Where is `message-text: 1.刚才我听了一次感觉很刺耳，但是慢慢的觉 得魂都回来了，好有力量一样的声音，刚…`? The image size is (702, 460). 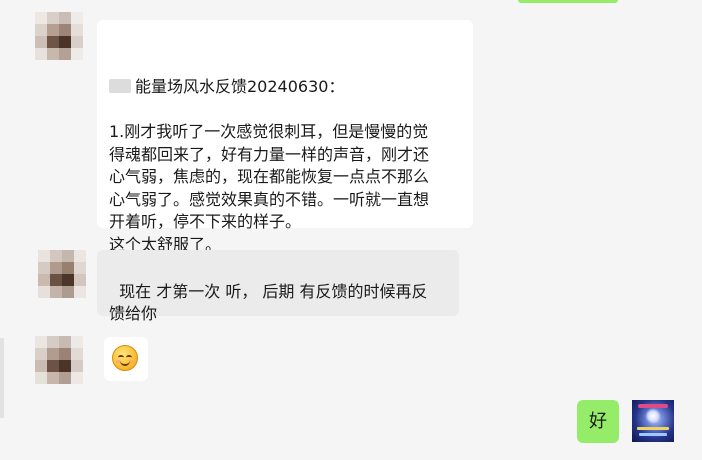
message-text: 1.刚才我听了一次感觉很刺耳，但是慢慢的觉 得魂都回来了，好有力量一样的声音，刚… is located at coordinates (269, 188).